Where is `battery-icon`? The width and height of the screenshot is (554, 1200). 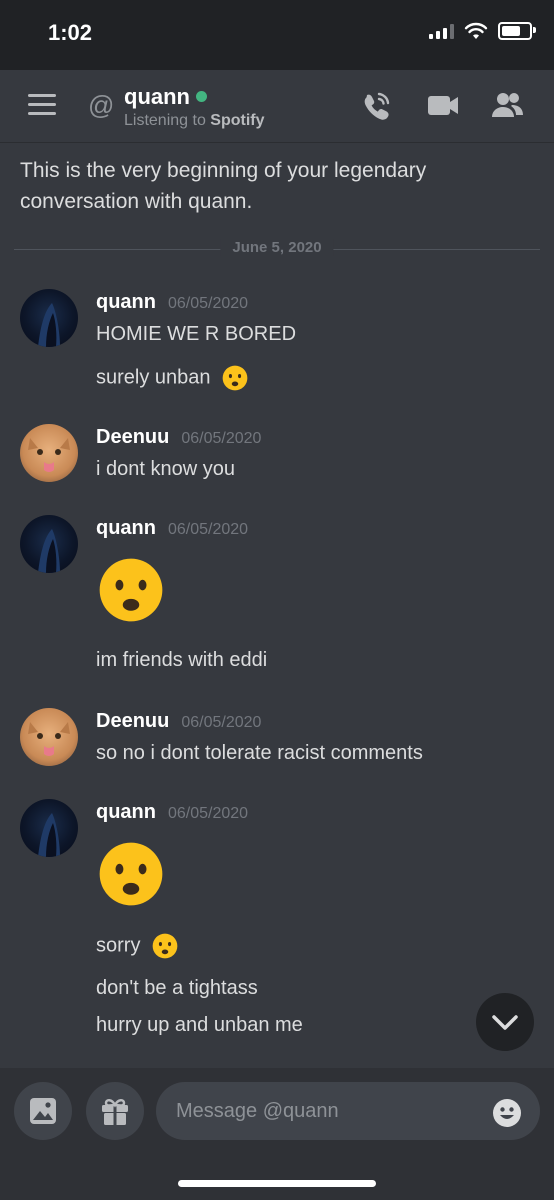 battery-icon is located at coordinates (517, 31).